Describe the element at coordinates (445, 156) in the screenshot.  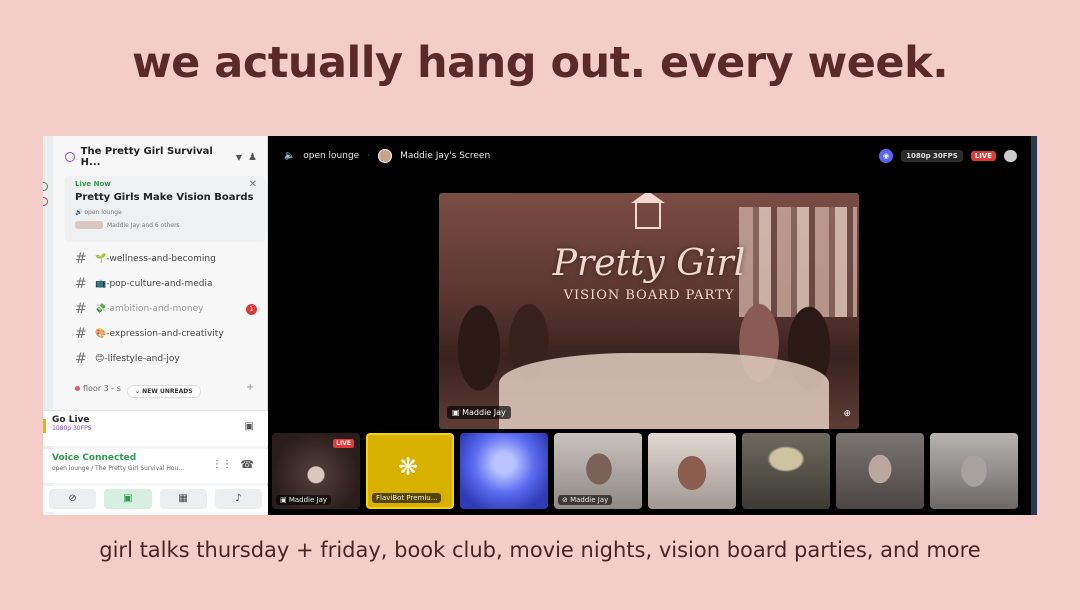
I see `screen-owner: Maddie Jay's Screen` at that location.